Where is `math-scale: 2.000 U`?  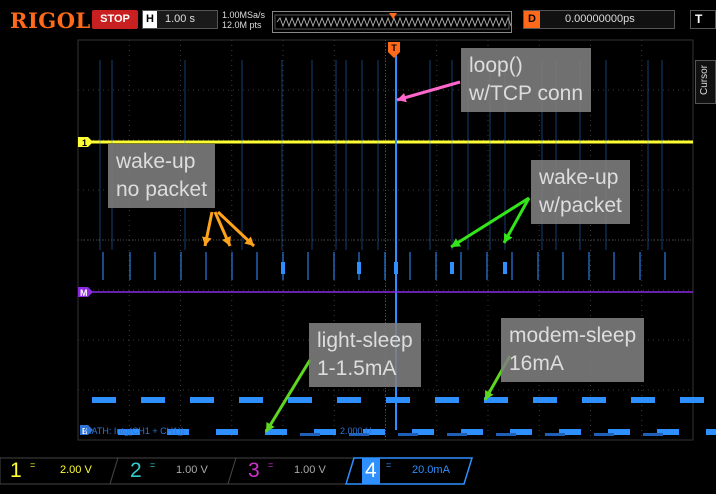
math-scale: 2.000 U is located at coordinates (356, 431).